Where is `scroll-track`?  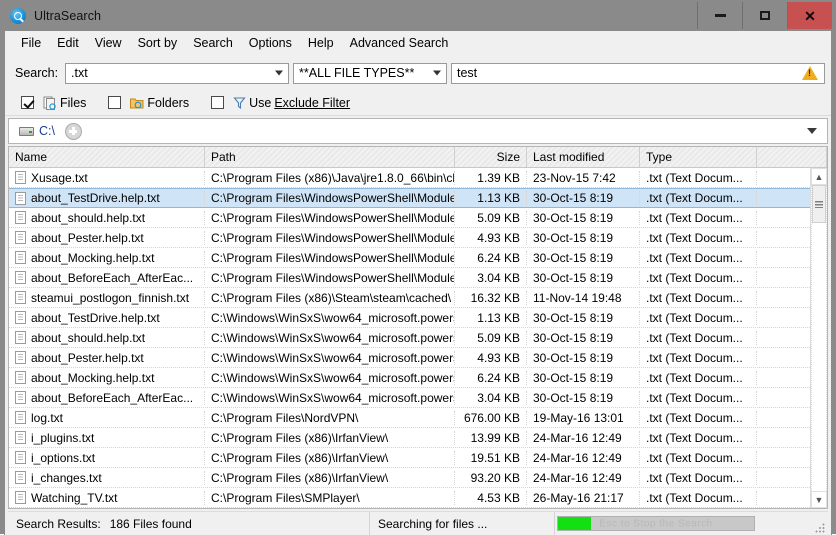
scroll-track is located at coordinates (819, 338).